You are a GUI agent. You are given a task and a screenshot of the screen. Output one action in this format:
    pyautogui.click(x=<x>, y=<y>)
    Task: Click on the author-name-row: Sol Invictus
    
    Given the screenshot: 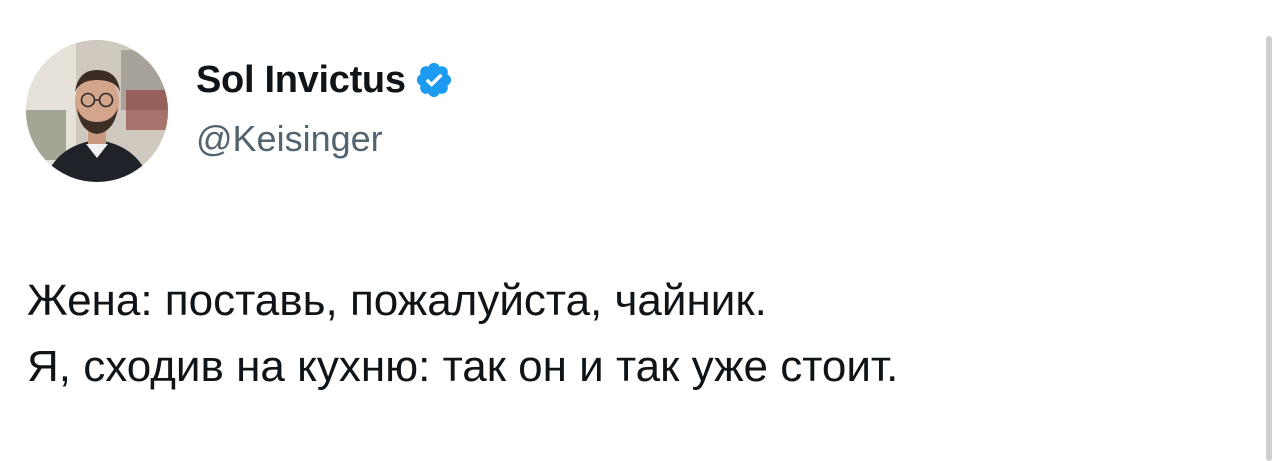 What is the action you would take?
    pyautogui.click(x=325, y=80)
    